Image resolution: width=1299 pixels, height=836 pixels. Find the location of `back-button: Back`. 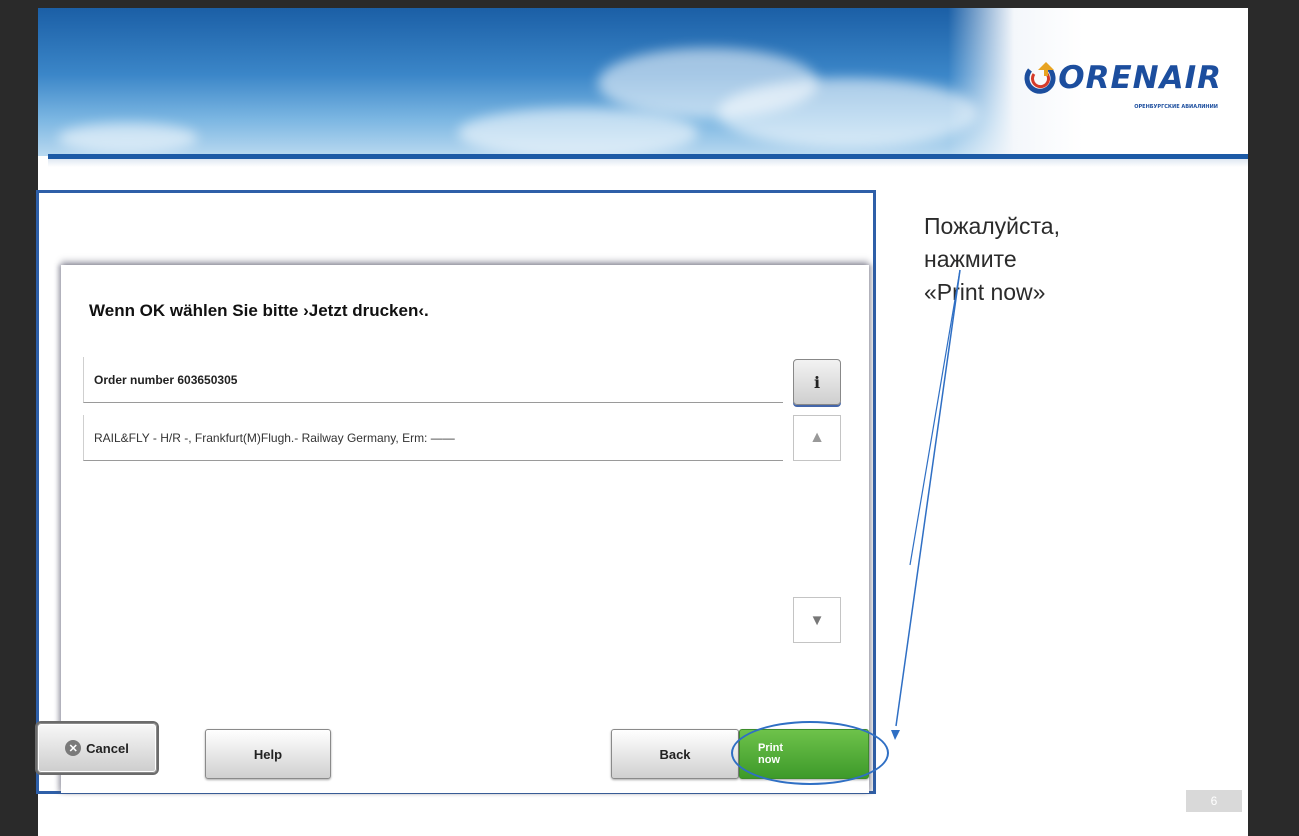

back-button: Back is located at coordinates (675, 754).